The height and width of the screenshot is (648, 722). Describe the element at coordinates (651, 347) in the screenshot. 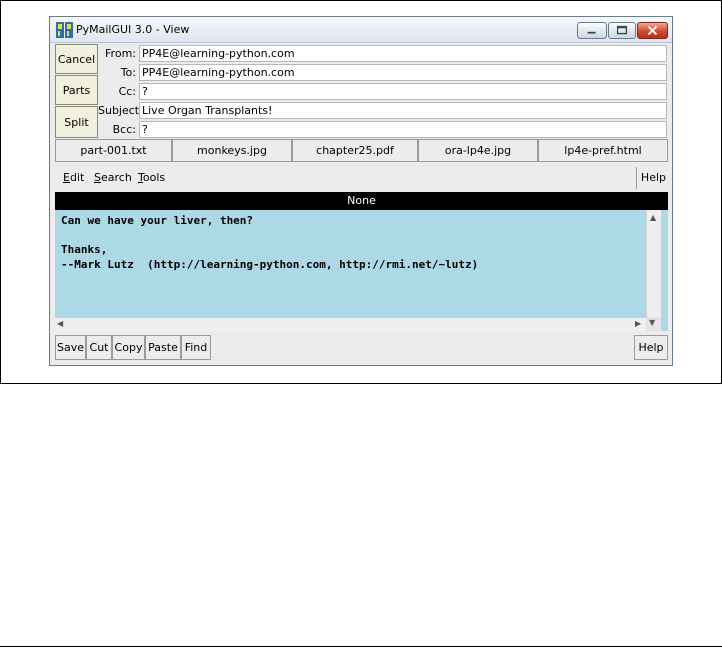

I see `help-button: Help` at that location.